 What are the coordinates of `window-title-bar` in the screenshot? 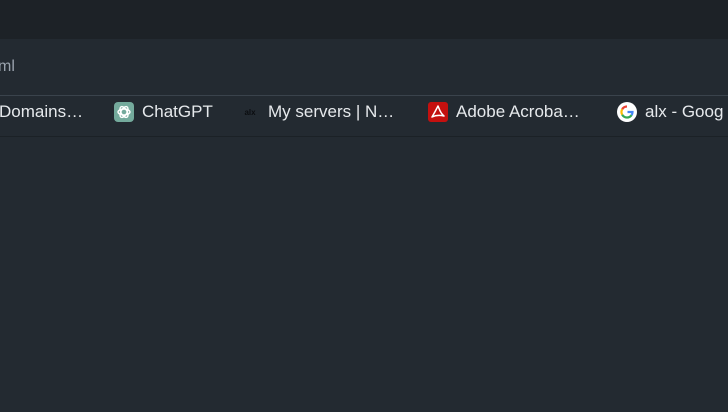 It's located at (364, 19).